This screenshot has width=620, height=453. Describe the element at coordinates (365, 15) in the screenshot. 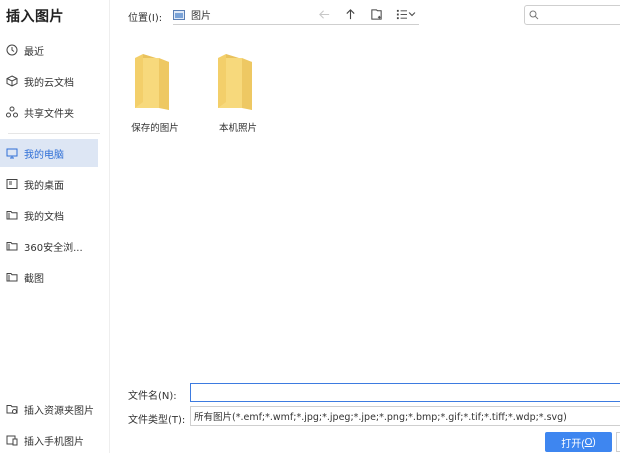

I see `toolbar: 位置(I): 图片` at that location.